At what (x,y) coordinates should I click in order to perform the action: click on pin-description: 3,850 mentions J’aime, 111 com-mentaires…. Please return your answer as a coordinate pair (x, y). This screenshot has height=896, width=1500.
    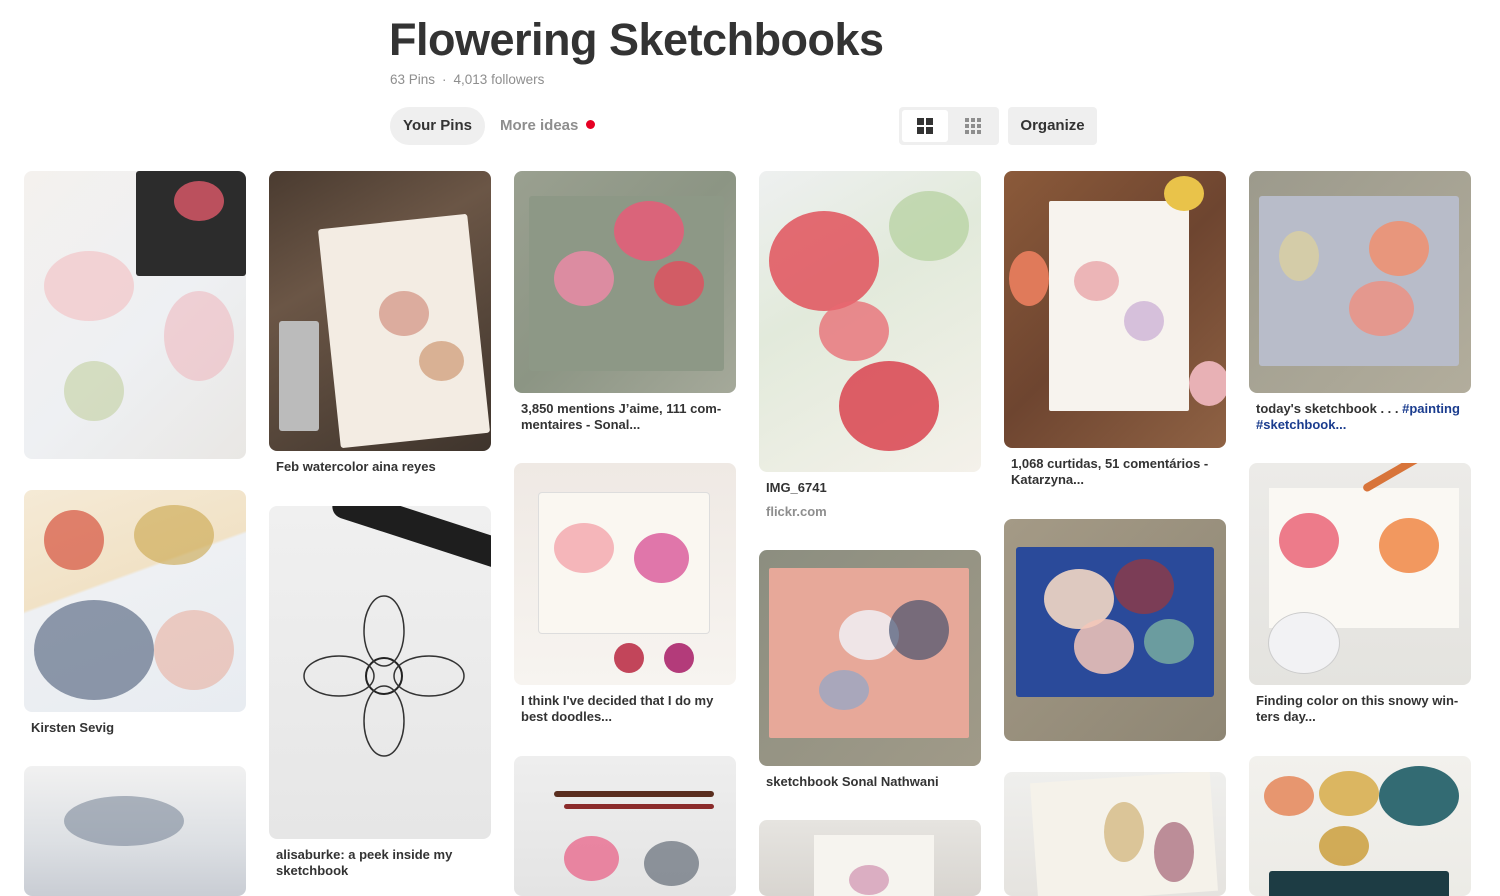
    Looking at the image, I should click on (621, 416).